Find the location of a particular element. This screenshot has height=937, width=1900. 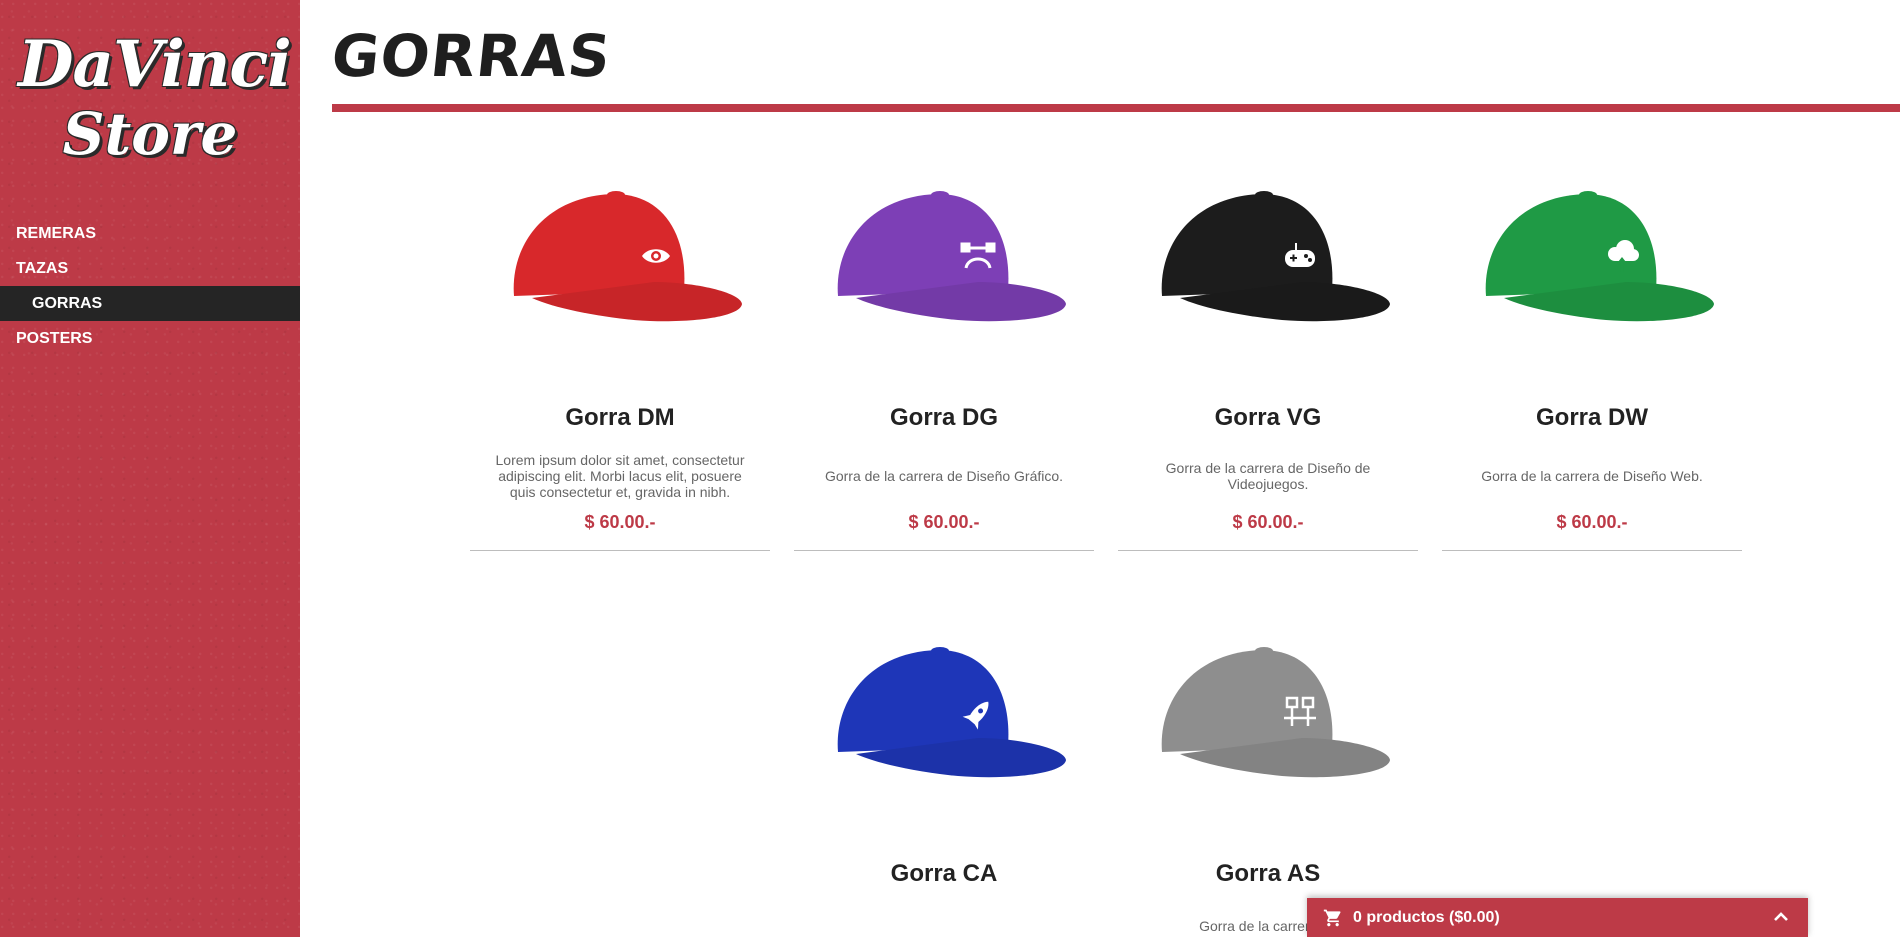

page-title: GORRAS is located at coordinates (471, 56).